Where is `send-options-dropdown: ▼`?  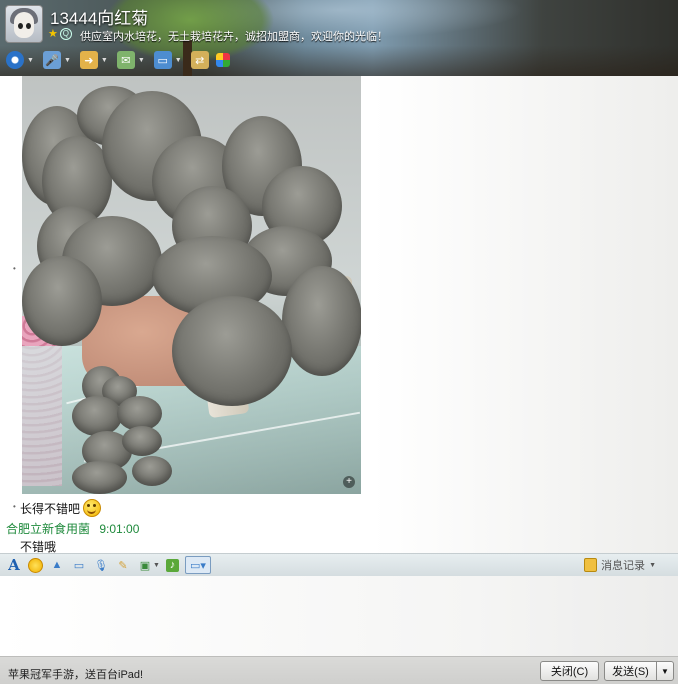 send-options-dropdown: ▼ is located at coordinates (665, 671).